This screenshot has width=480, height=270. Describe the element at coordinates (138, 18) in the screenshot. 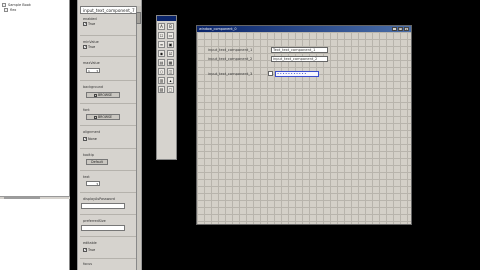

I see `properties-scroll-thumb` at that location.